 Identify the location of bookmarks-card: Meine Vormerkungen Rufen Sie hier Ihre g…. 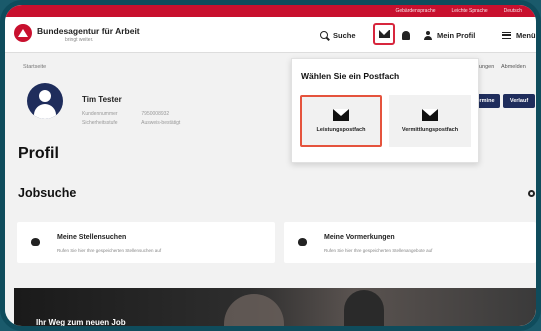
(410, 242).